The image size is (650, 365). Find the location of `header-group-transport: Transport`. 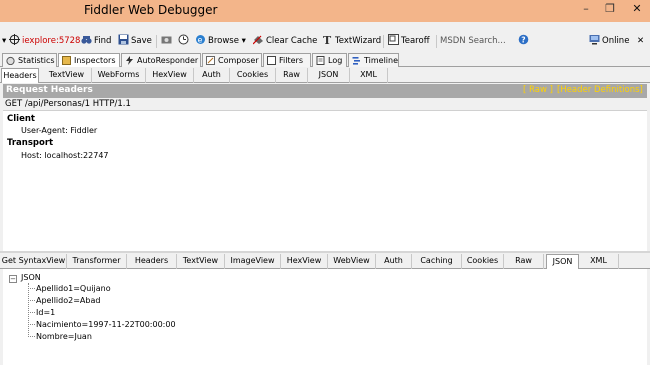

header-group-transport: Transport is located at coordinates (30, 143).